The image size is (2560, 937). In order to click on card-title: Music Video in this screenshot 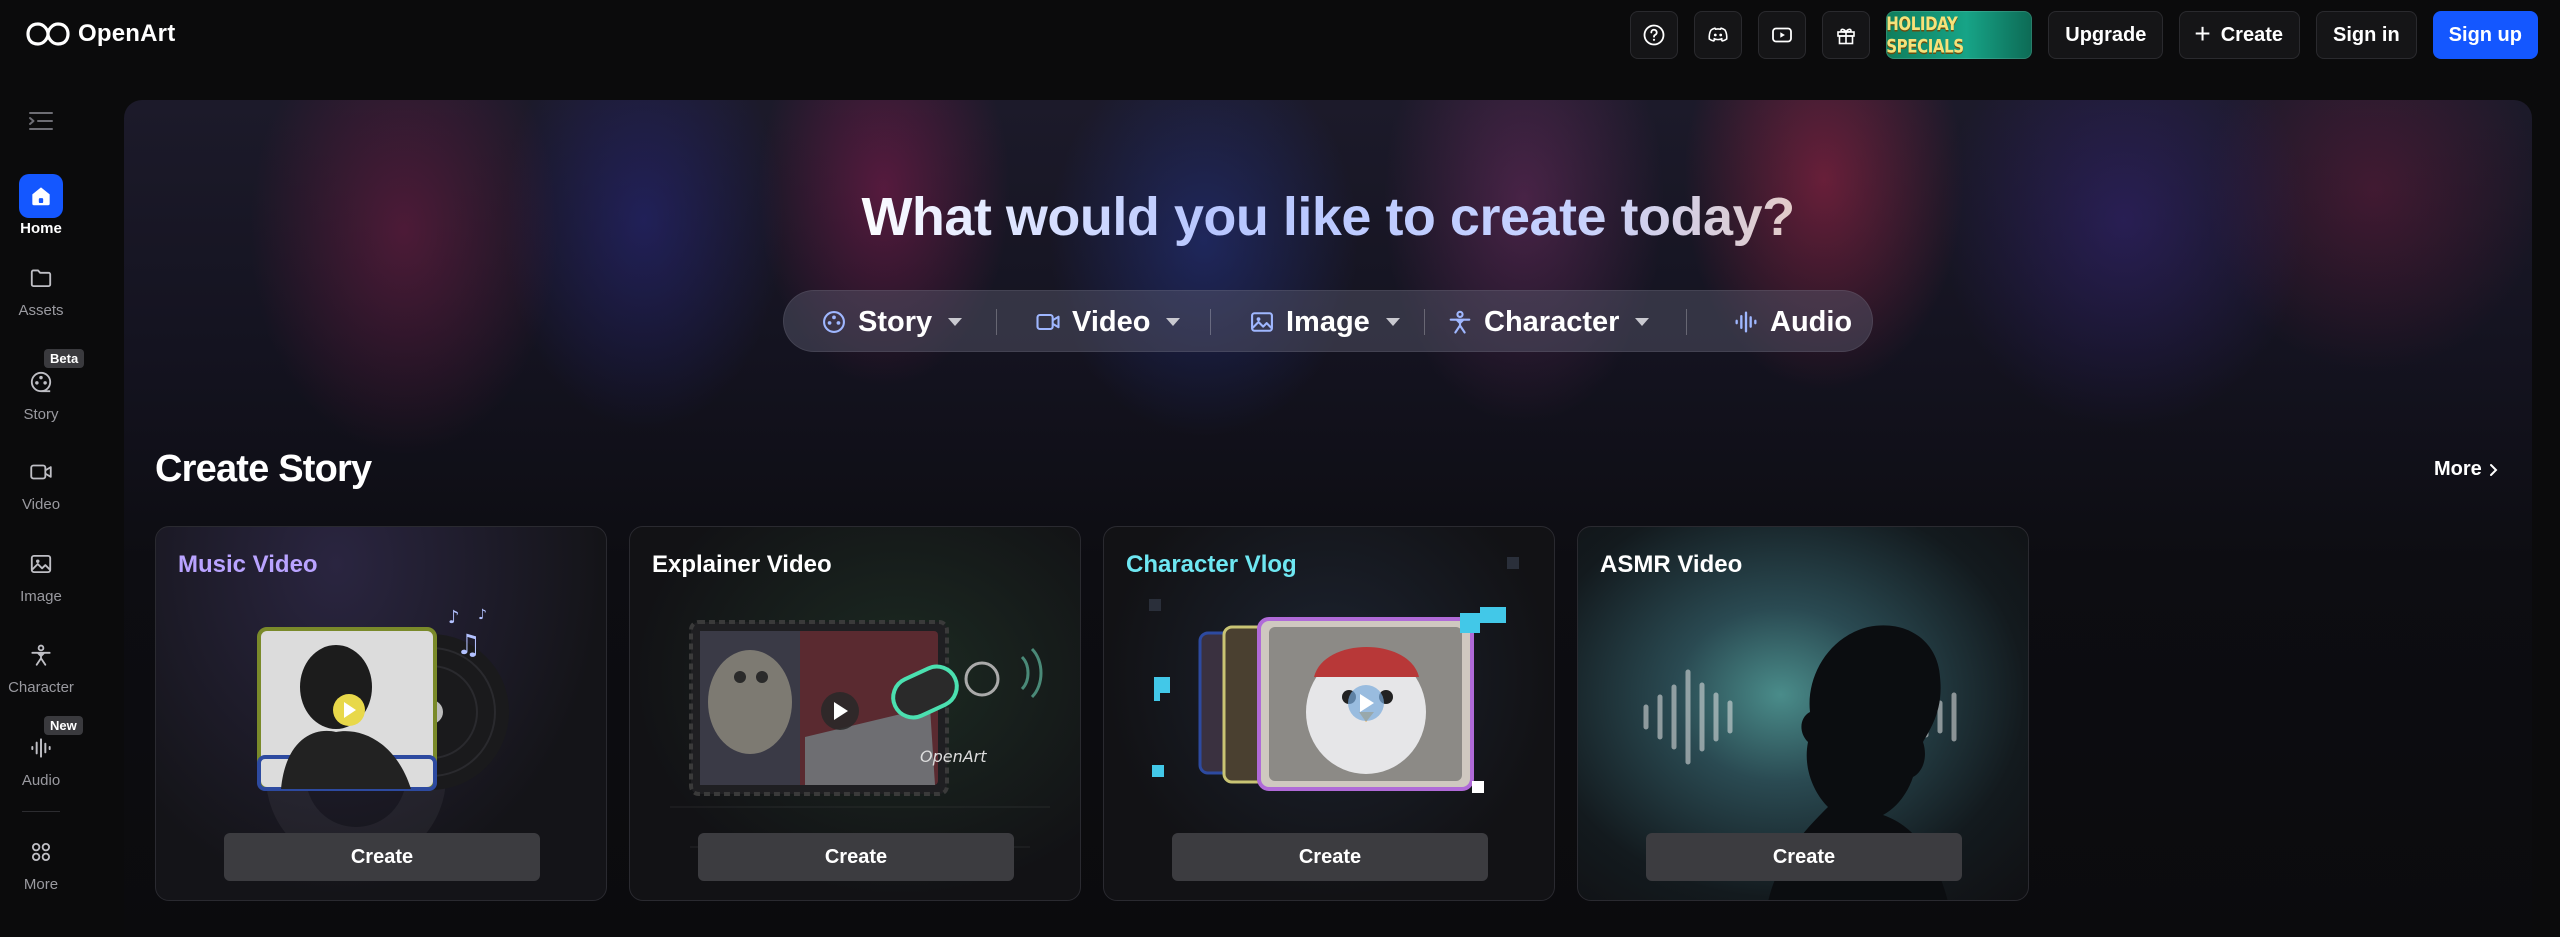, I will do `click(248, 564)`.